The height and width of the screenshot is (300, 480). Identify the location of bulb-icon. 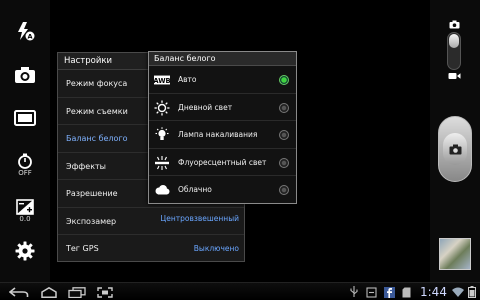
(162, 135).